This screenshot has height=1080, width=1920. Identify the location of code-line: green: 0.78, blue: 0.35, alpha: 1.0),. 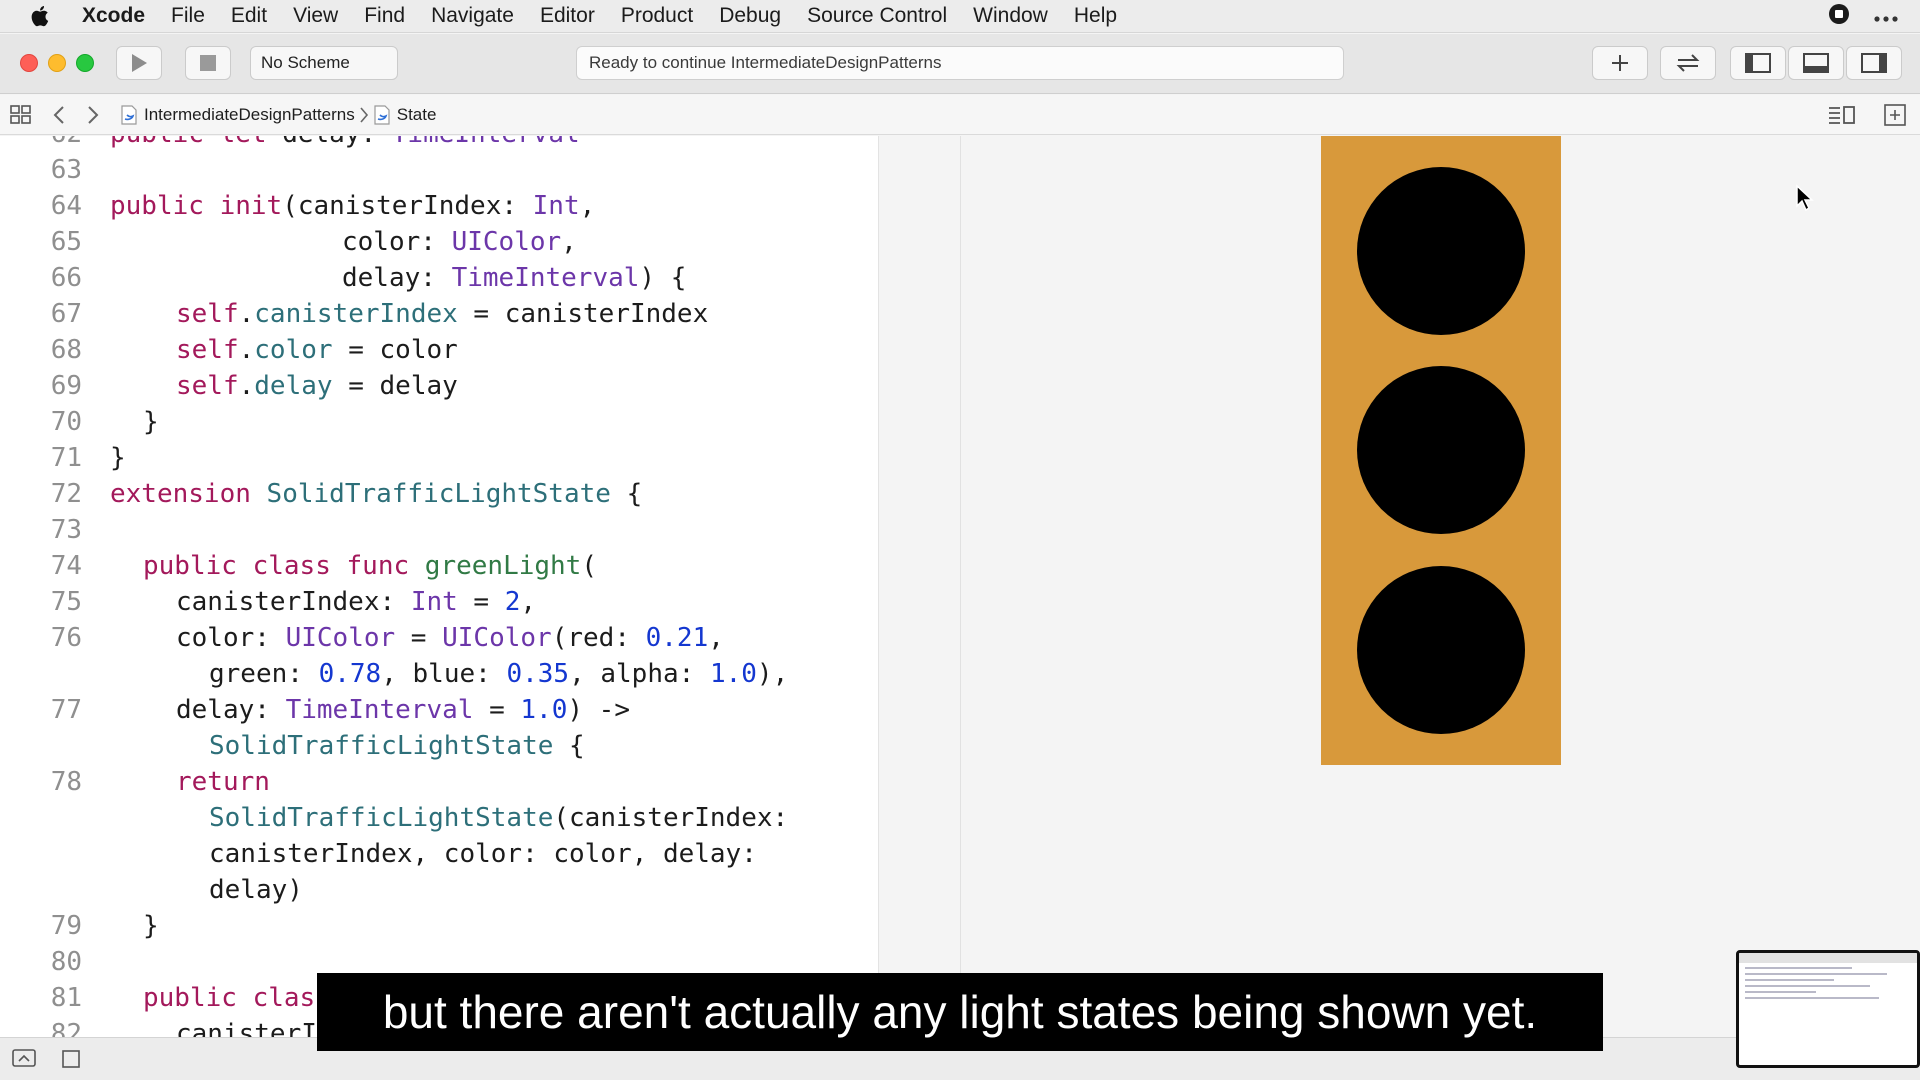
(439, 674).